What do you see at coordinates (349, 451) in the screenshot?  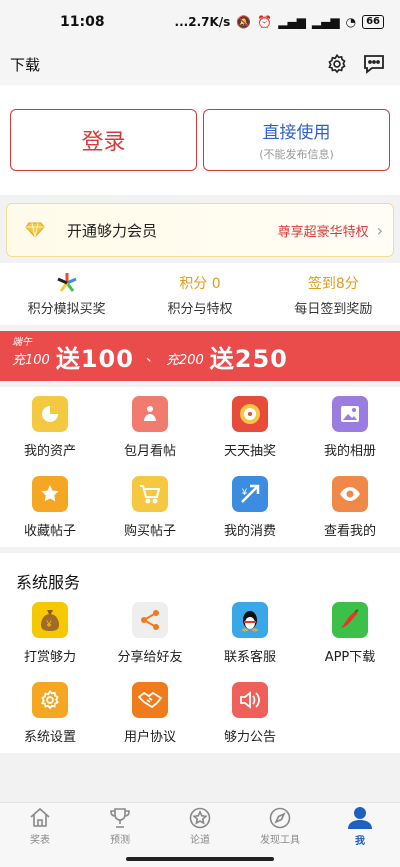 I see `grid-label: 我的相册` at bounding box center [349, 451].